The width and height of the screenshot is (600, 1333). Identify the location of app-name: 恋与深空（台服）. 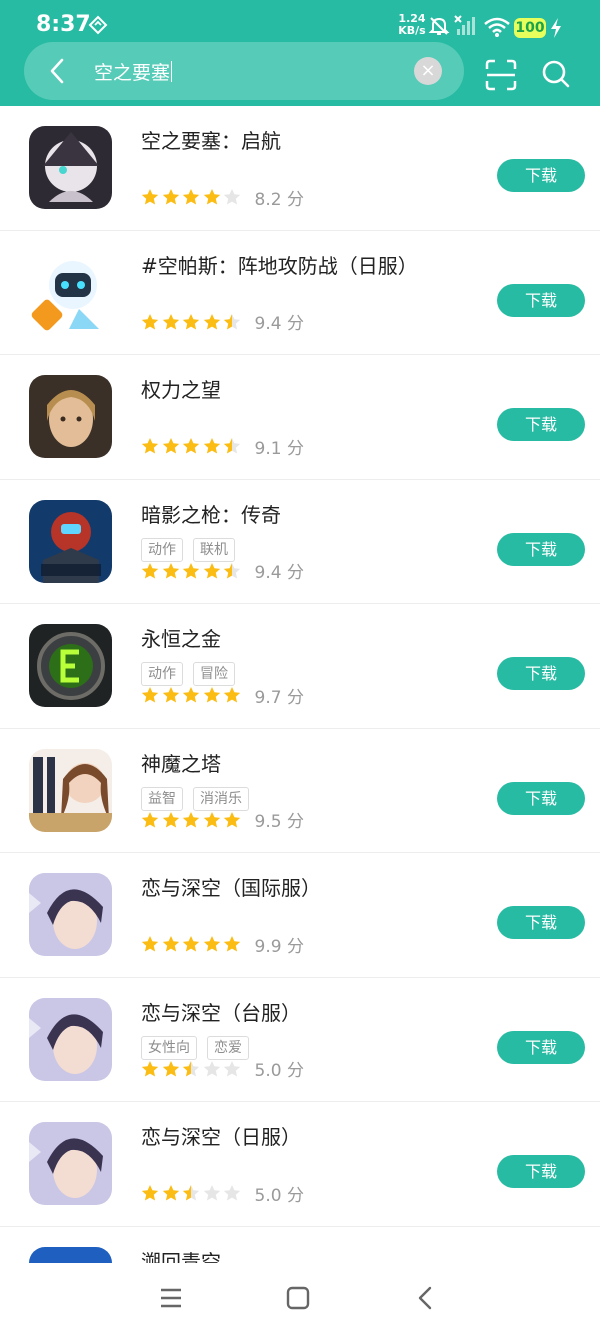
(221, 1011).